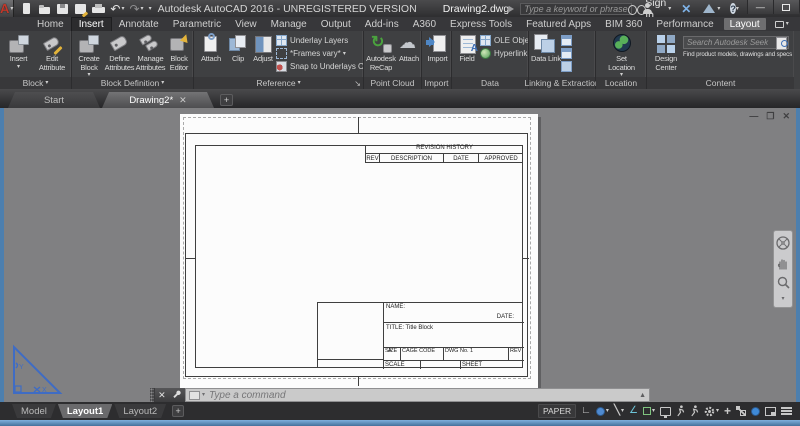  What do you see at coordinates (139, 24) in the screenshot?
I see `tab-annotate: Annotate` at bounding box center [139, 24].